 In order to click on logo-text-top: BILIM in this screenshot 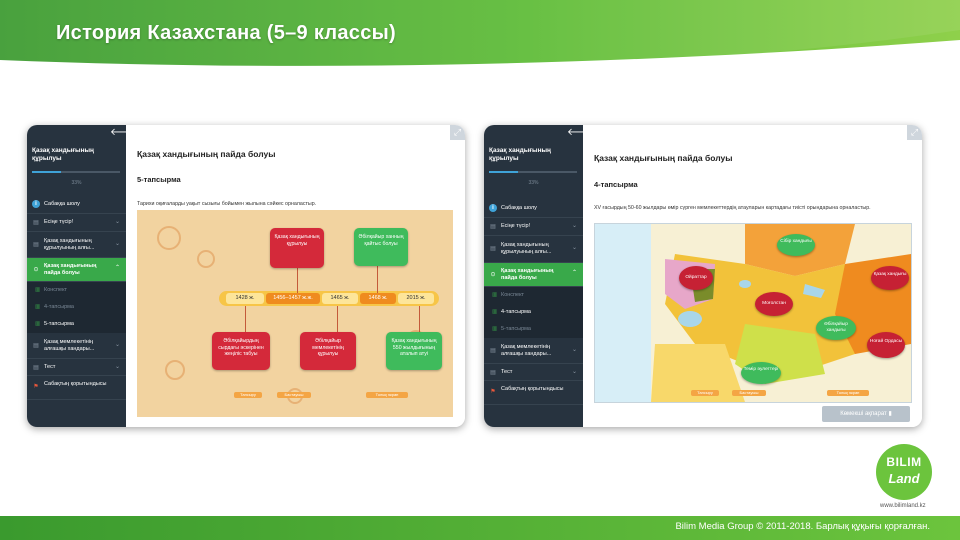, I will do `click(904, 462)`.